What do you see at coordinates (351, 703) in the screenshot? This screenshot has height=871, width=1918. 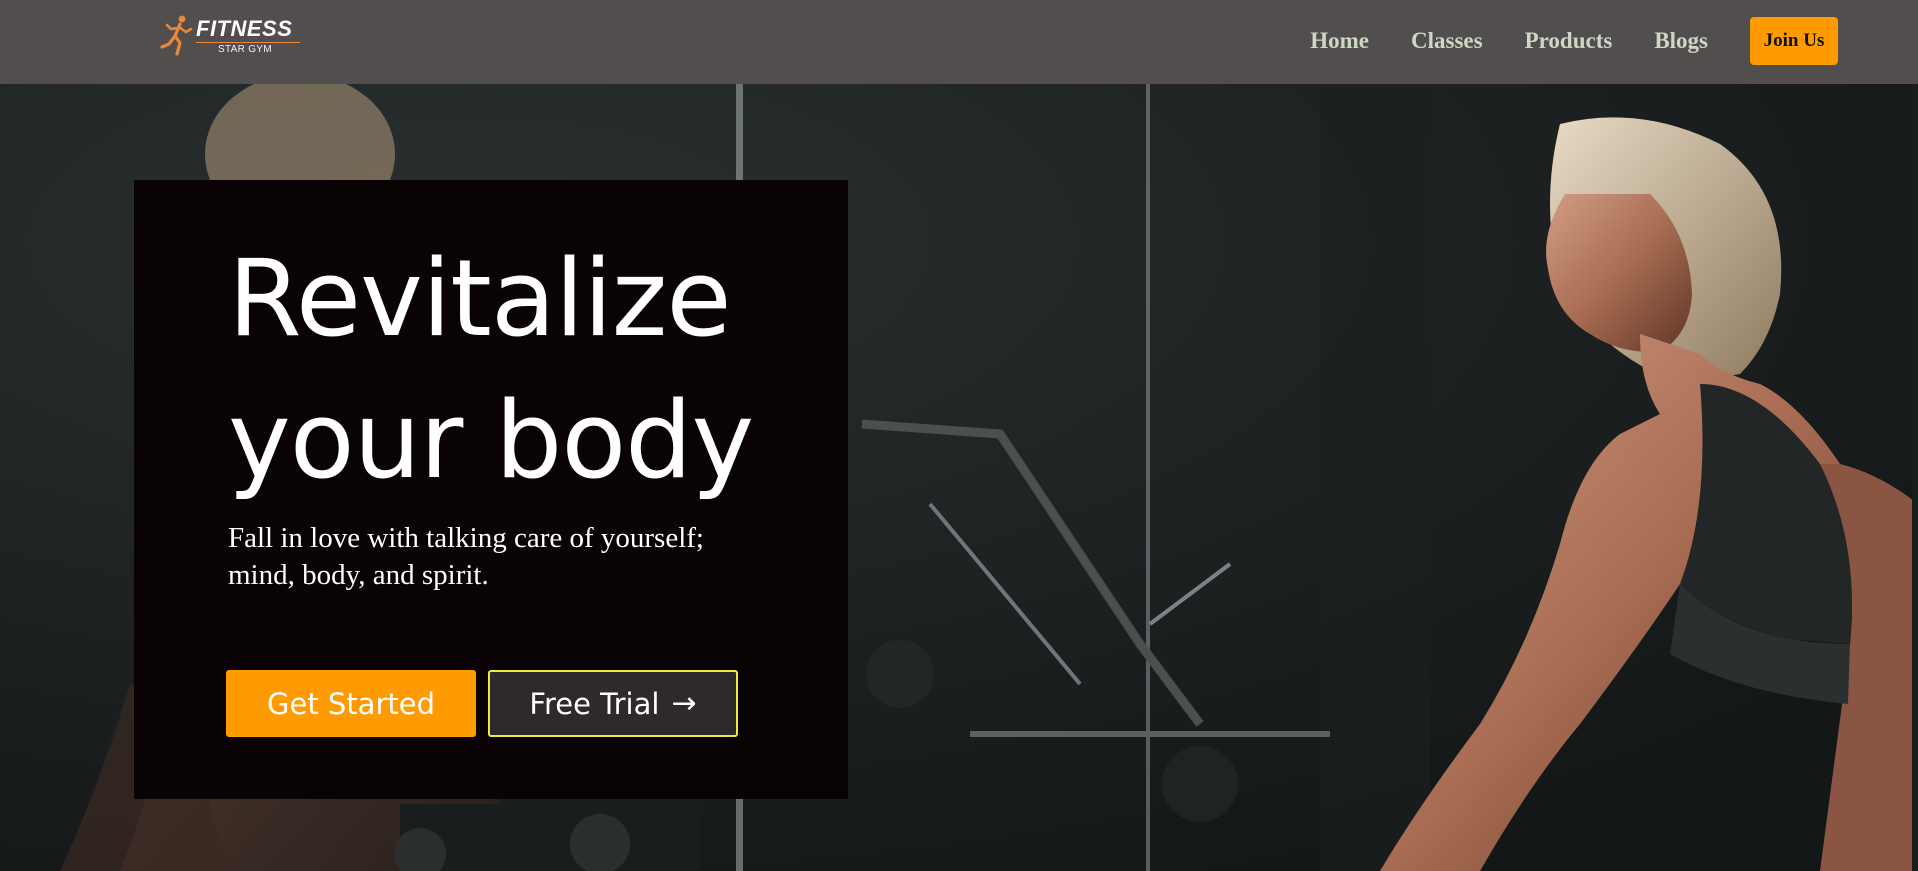 I see `get-started-button: Get Started` at bounding box center [351, 703].